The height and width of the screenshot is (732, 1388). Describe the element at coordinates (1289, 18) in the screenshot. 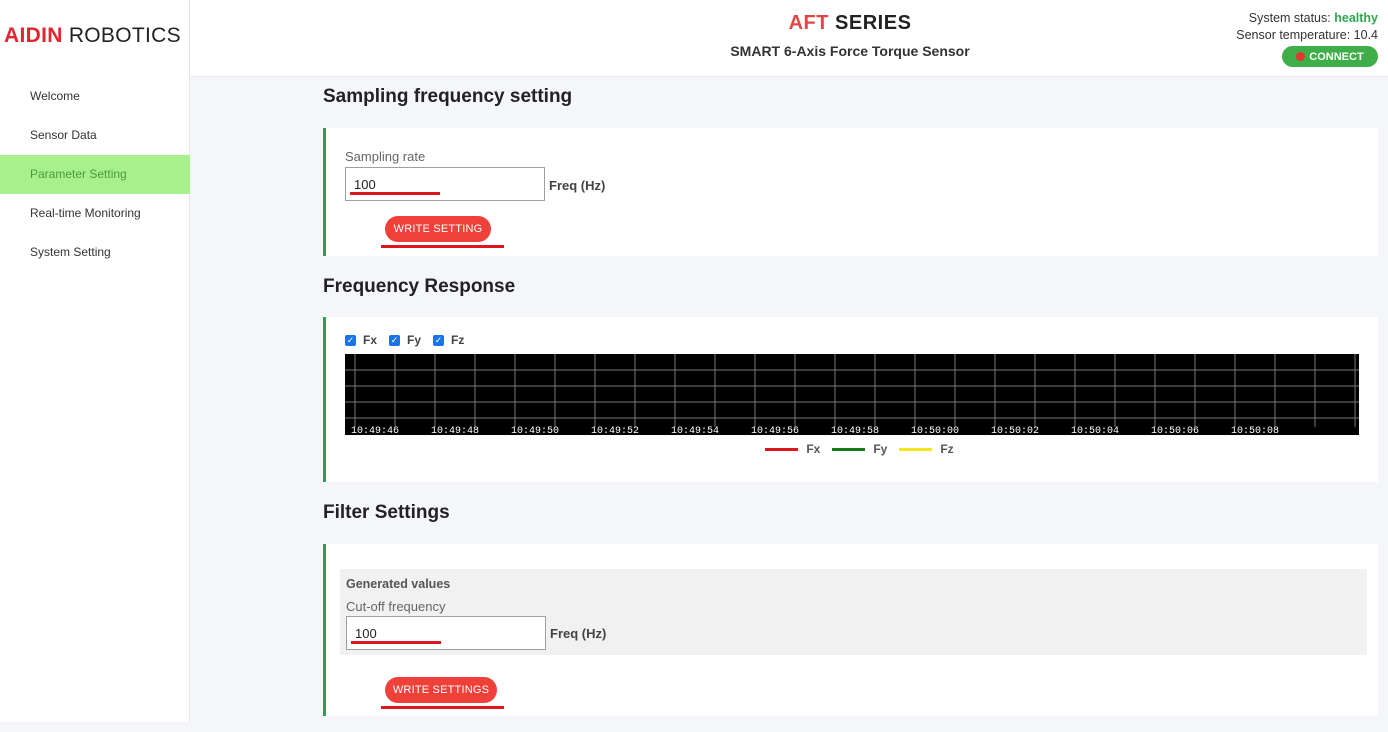

I see `status-label: System status:` at that location.